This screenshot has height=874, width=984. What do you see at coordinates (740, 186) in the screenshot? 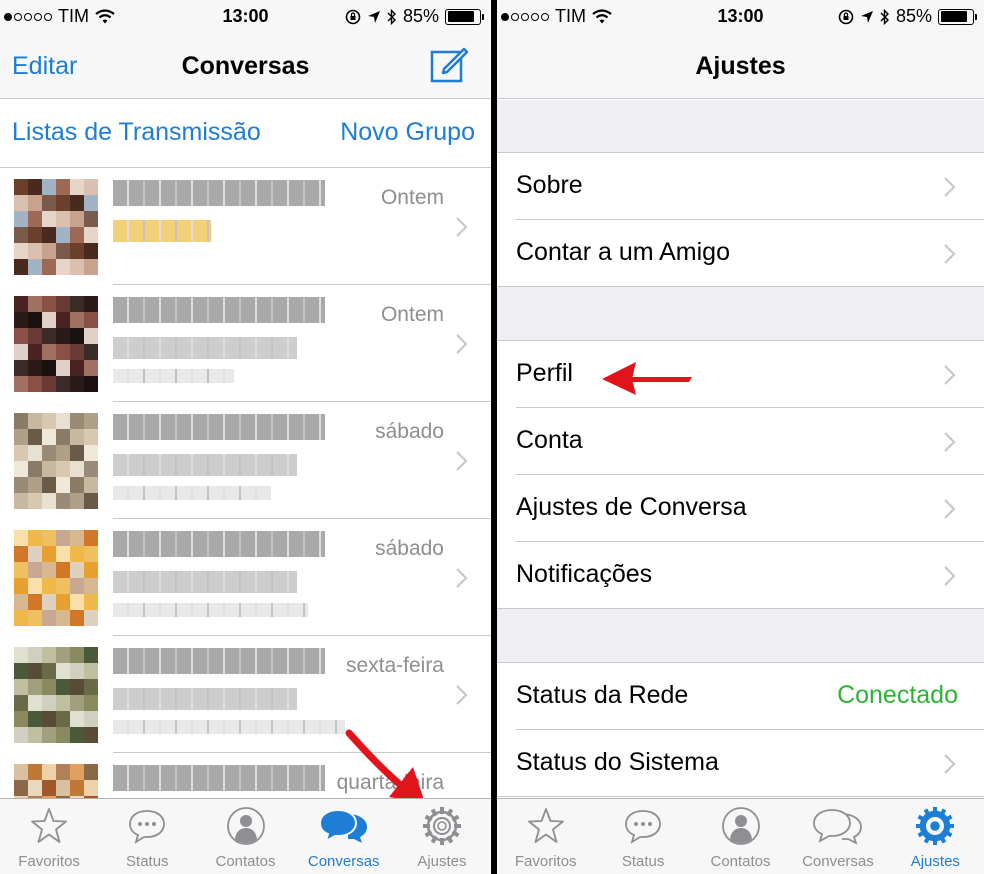
I see `settings-item-sobre: Sobre` at bounding box center [740, 186].